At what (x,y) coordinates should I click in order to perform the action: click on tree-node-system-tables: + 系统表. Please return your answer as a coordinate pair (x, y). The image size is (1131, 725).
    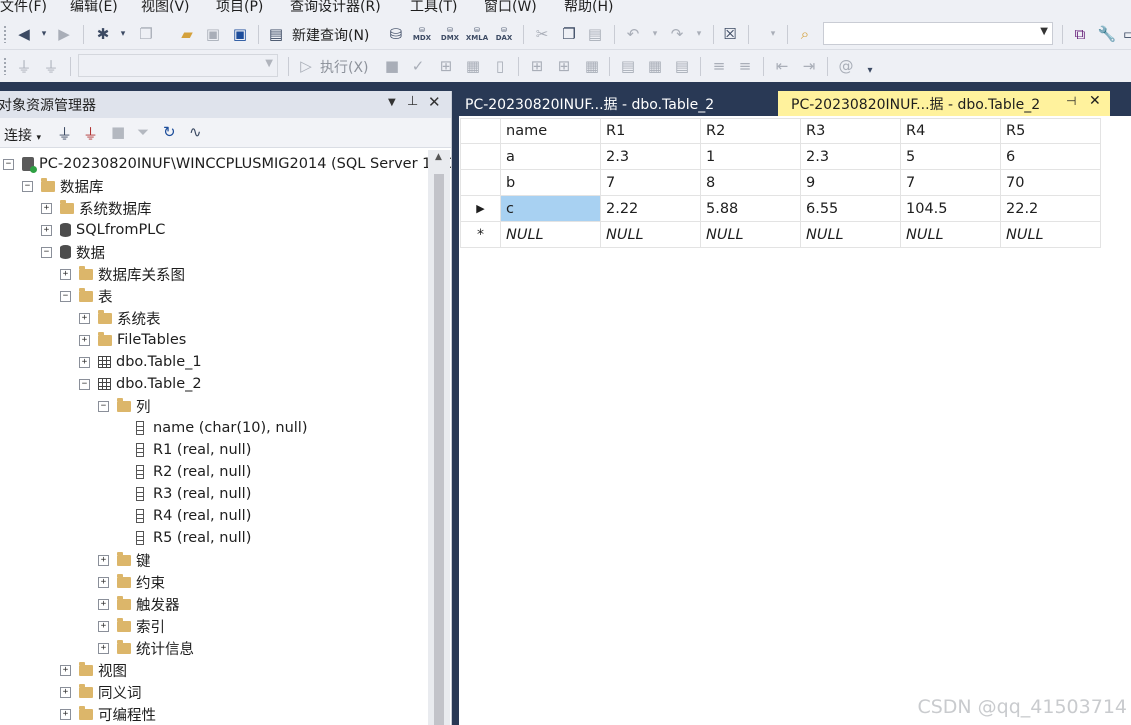
    Looking at the image, I should click on (120, 318).